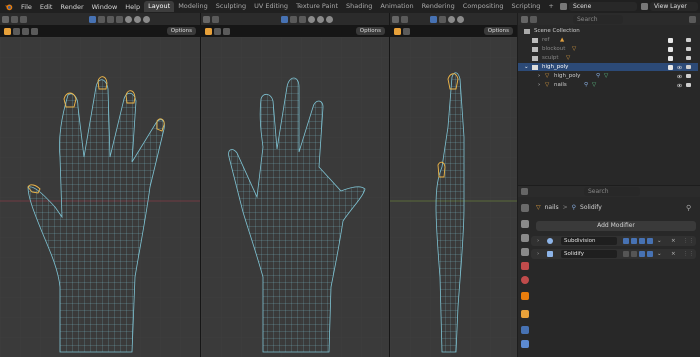 Image resolution: width=700 pixels, height=357 pixels. I want to click on view-layer-tab-icon, so click(525, 252).